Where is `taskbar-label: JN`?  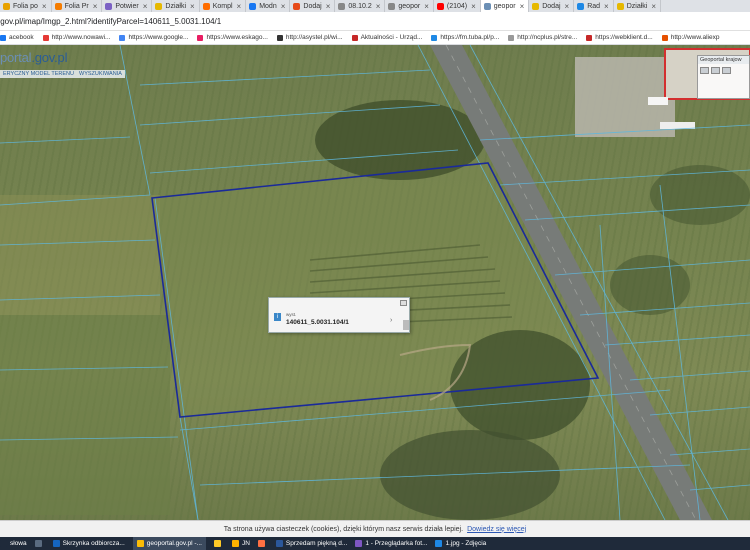
taskbar-label: JN is located at coordinates (245, 543).